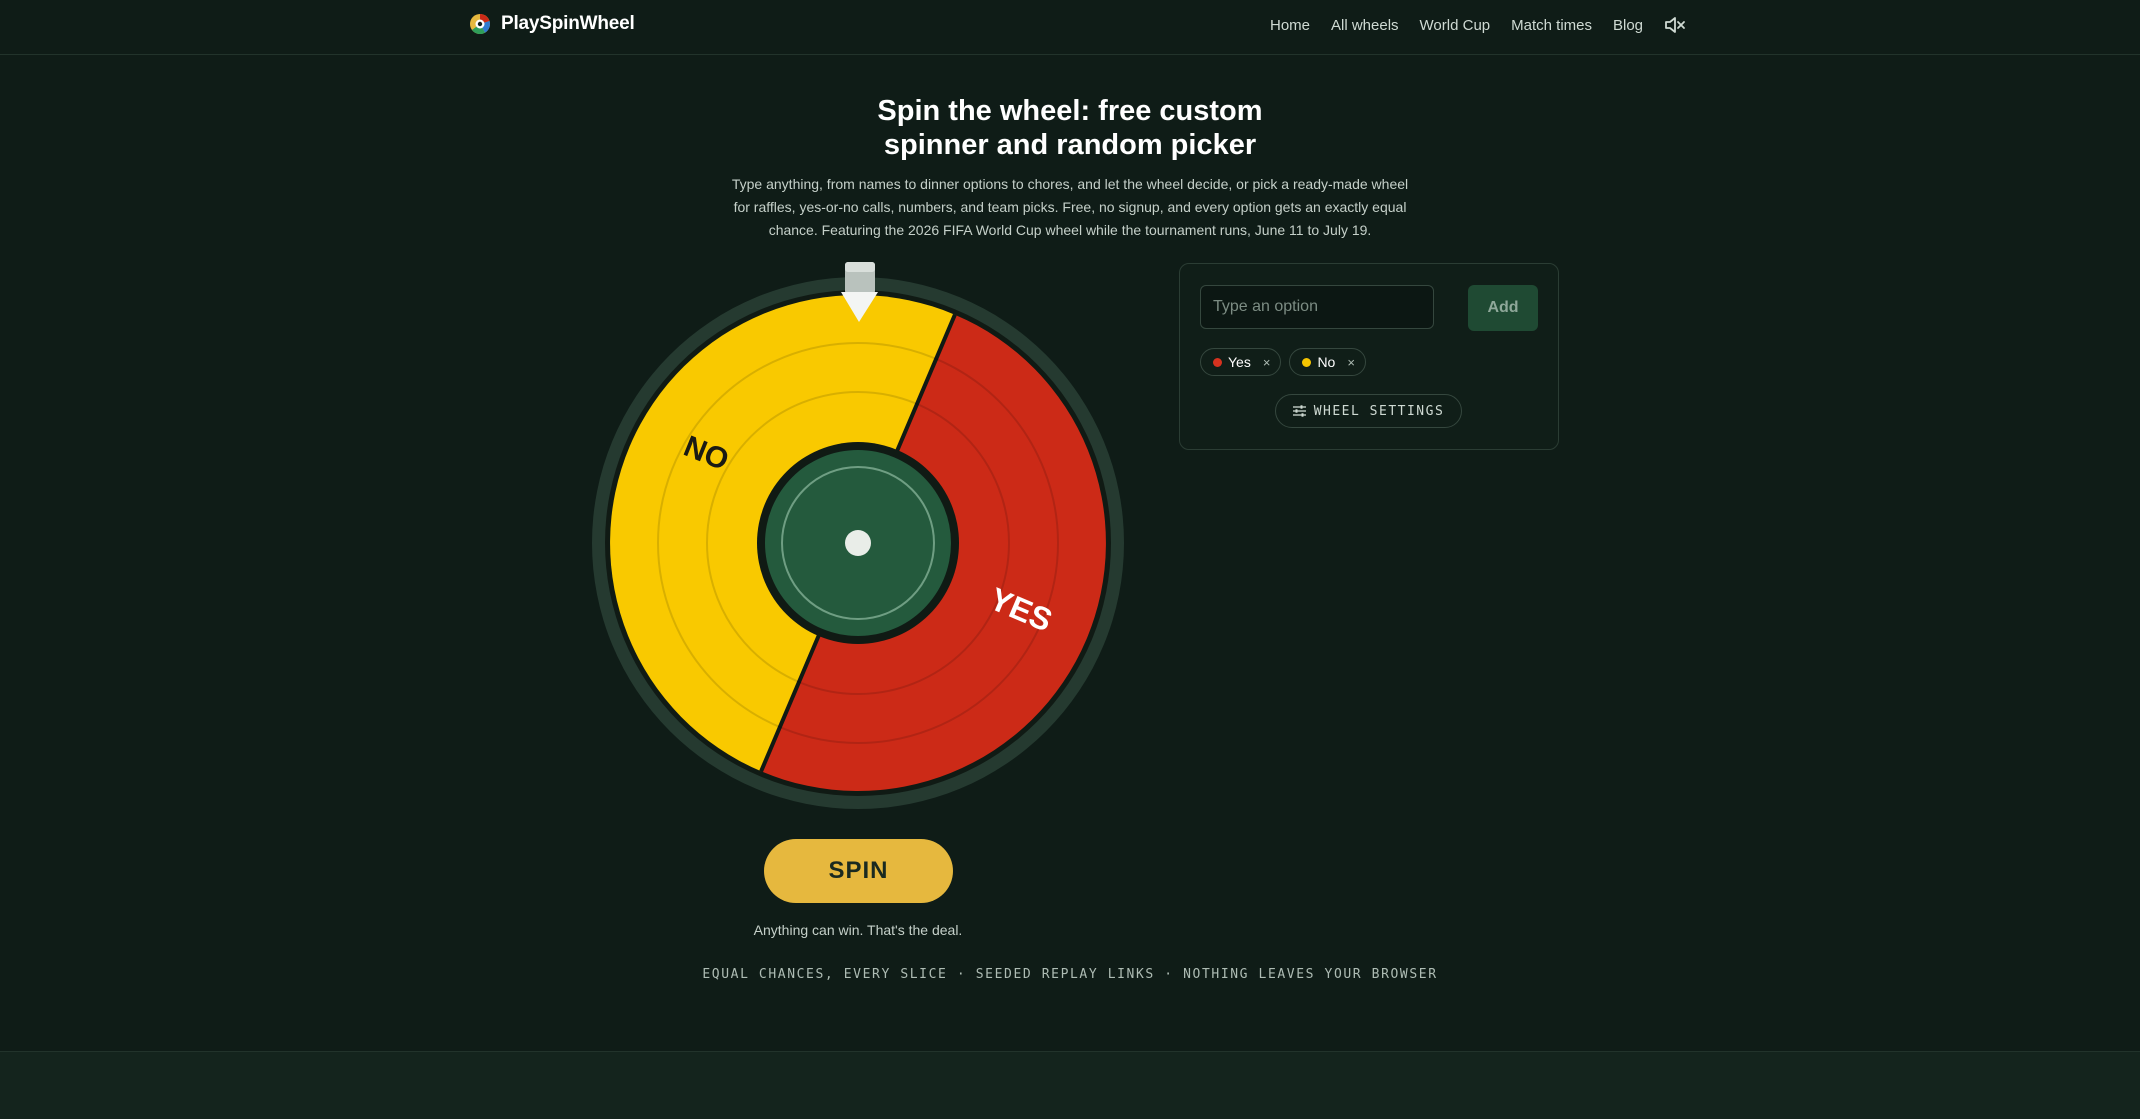  Describe the element at coordinates (568, 23) in the screenshot. I see `brand-name: PlaySpinWheel` at that location.